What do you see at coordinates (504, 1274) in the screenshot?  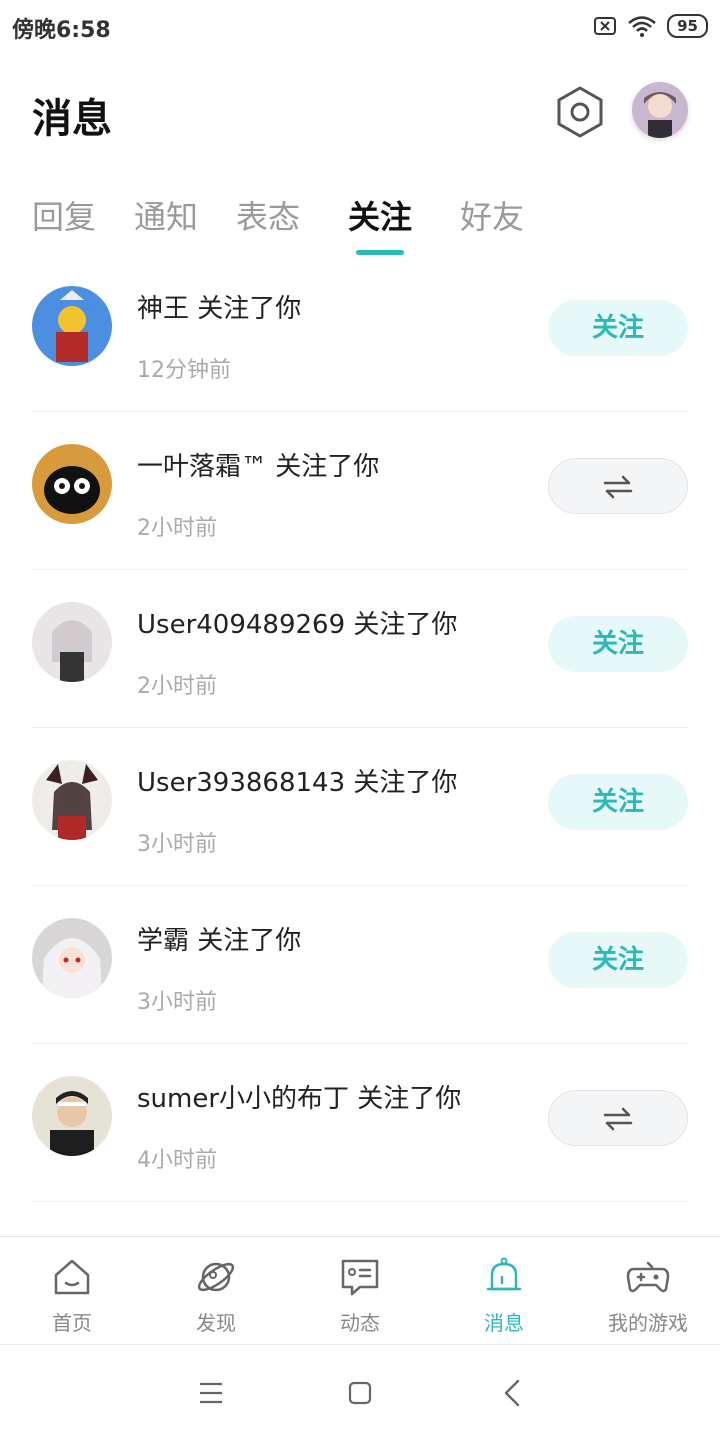 I see `bell-icon` at bounding box center [504, 1274].